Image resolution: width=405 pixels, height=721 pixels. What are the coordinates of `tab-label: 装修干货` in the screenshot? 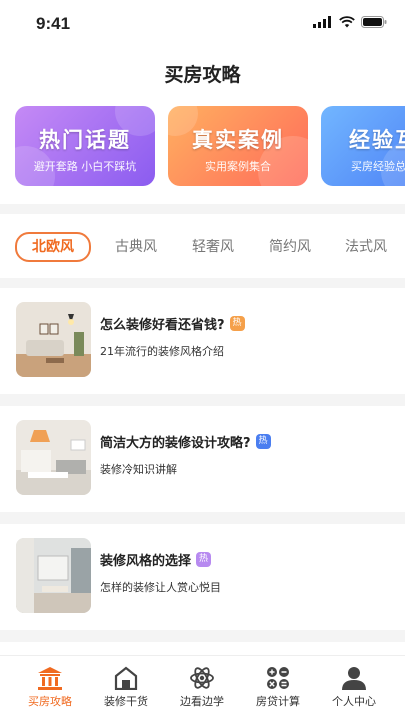 It's located at (126, 701).